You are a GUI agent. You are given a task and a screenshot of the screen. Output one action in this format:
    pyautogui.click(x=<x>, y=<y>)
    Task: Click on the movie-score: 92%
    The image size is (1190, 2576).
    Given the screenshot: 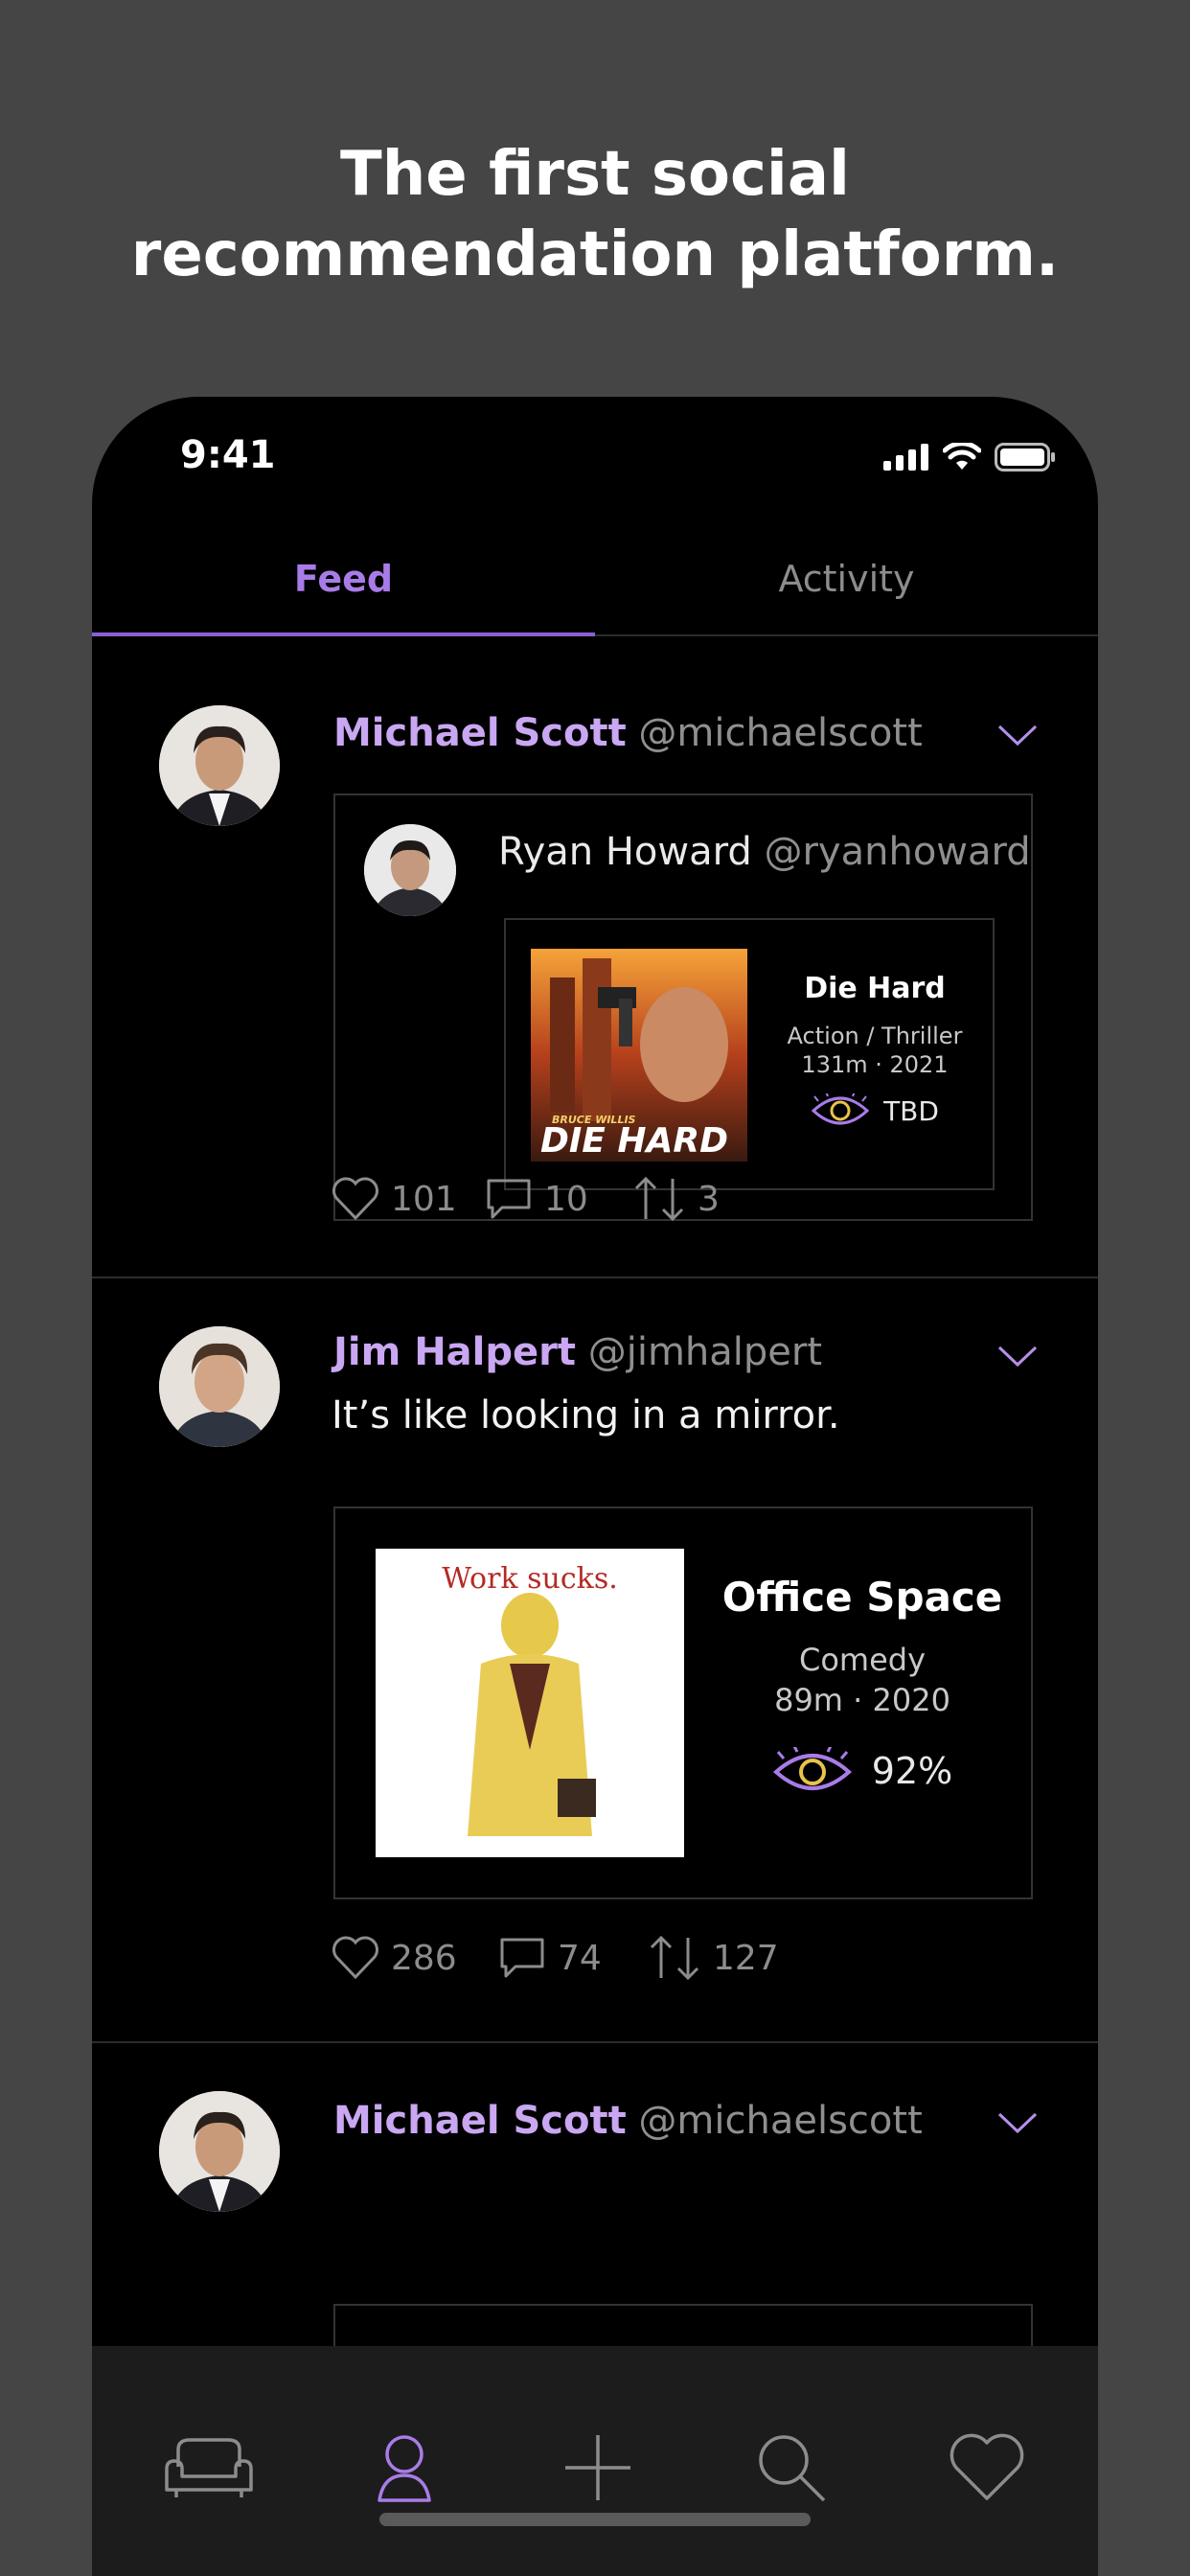 What is the action you would take?
    pyautogui.click(x=863, y=1771)
    